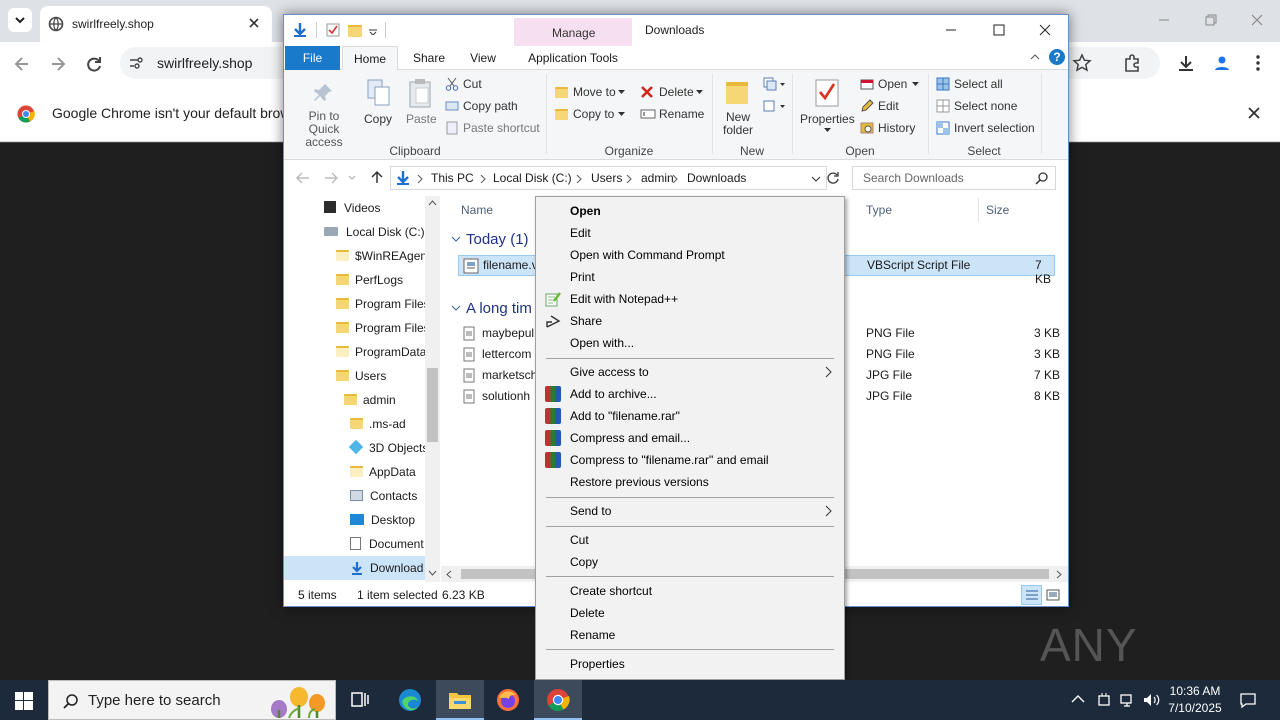 The width and height of the screenshot is (1280, 720). Describe the element at coordinates (303, 178) in the screenshot. I see `back-arrow-icon` at that location.